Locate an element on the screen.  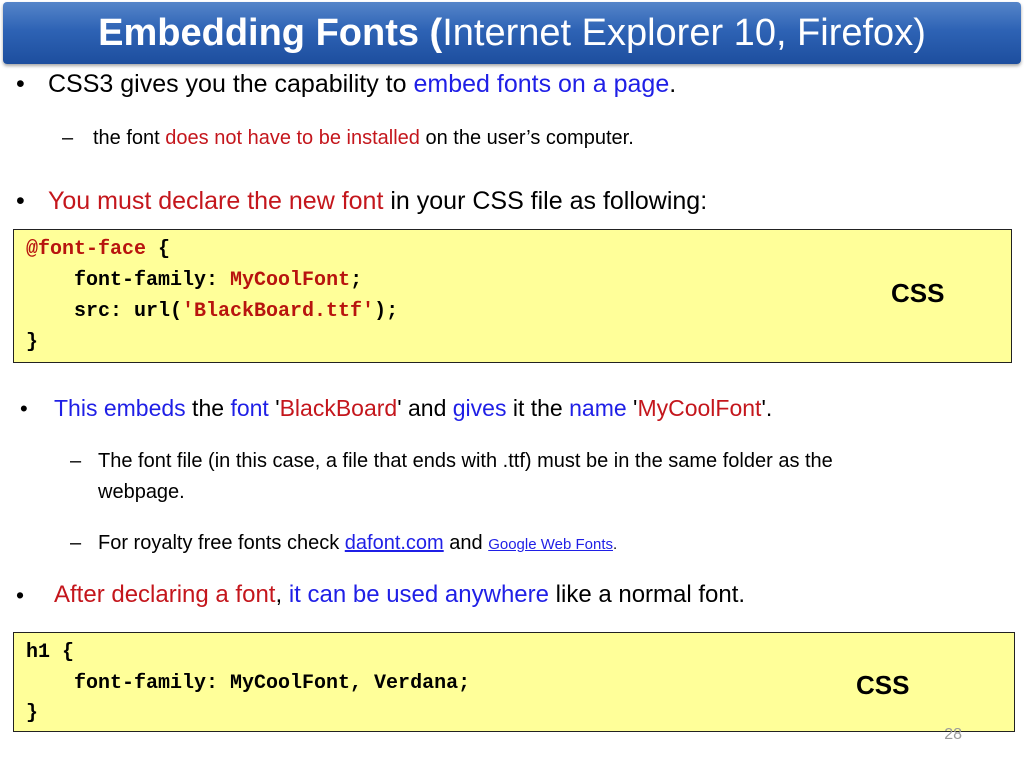
b4-text: like a normal font. is located at coordinates (647, 594).